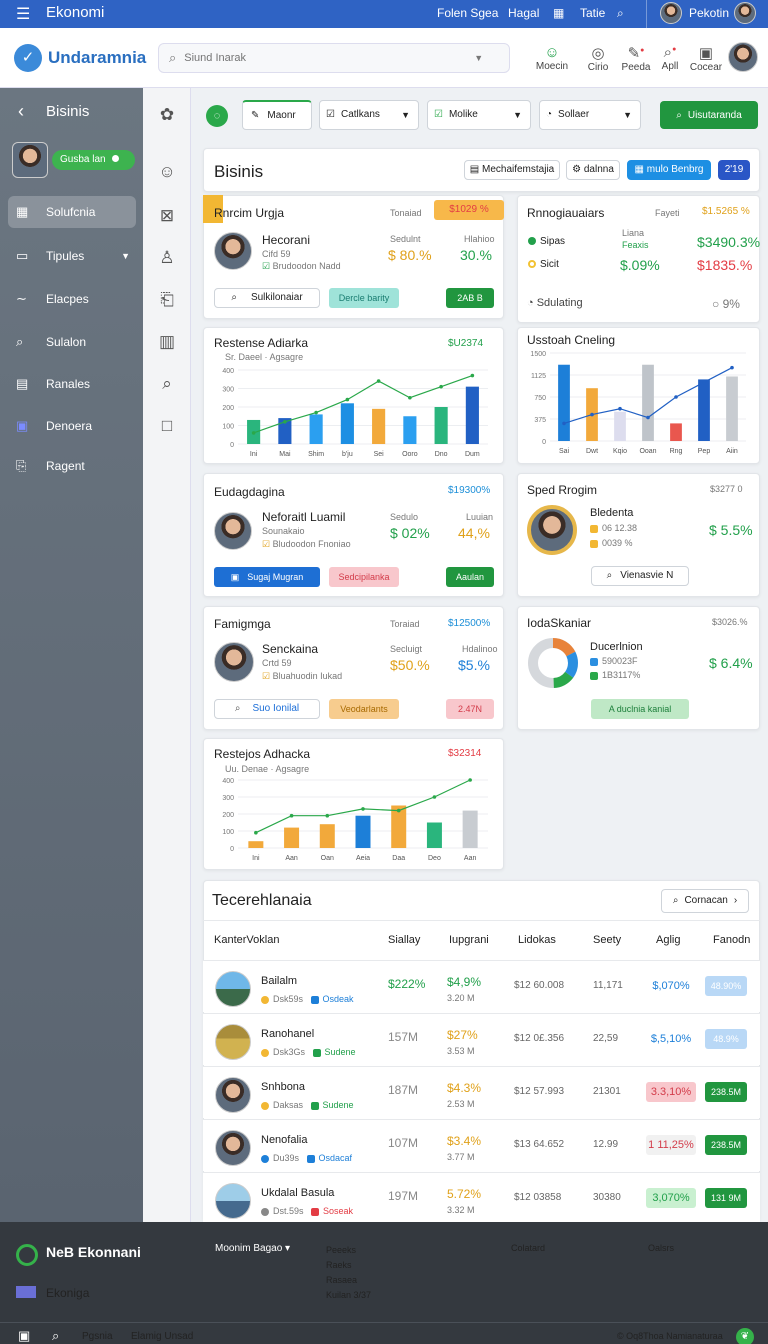 The image size is (768, 1344). Describe the element at coordinates (246, 940) in the screenshot. I see `table-header-cell: KanterVoklan` at that location.